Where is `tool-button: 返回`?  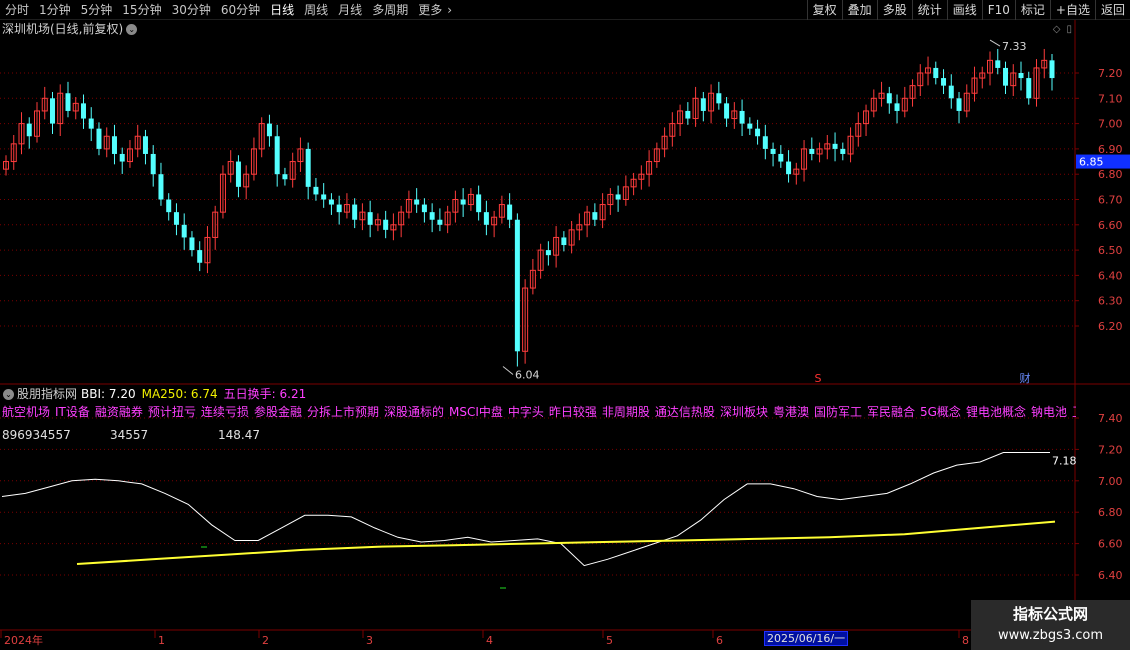 tool-button: 返回 is located at coordinates (1112, 10).